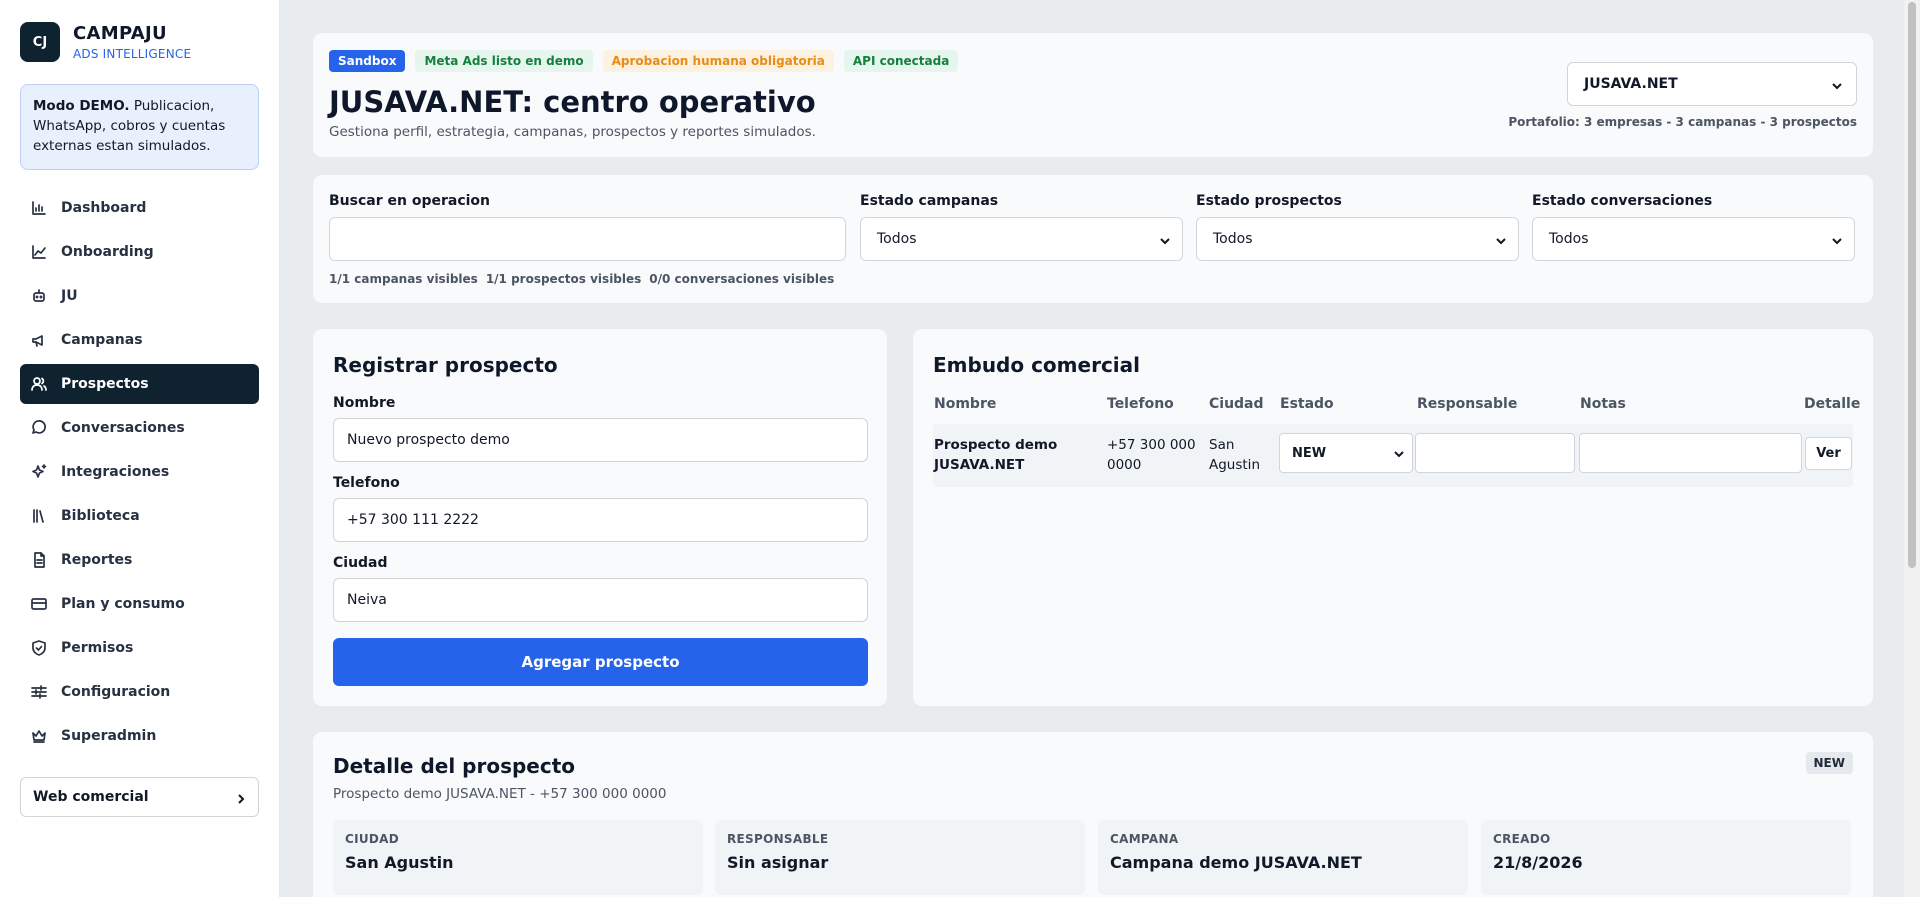 This screenshot has height=897, width=1920. Describe the element at coordinates (39, 648) in the screenshot. I see `shield-icon` at that location.